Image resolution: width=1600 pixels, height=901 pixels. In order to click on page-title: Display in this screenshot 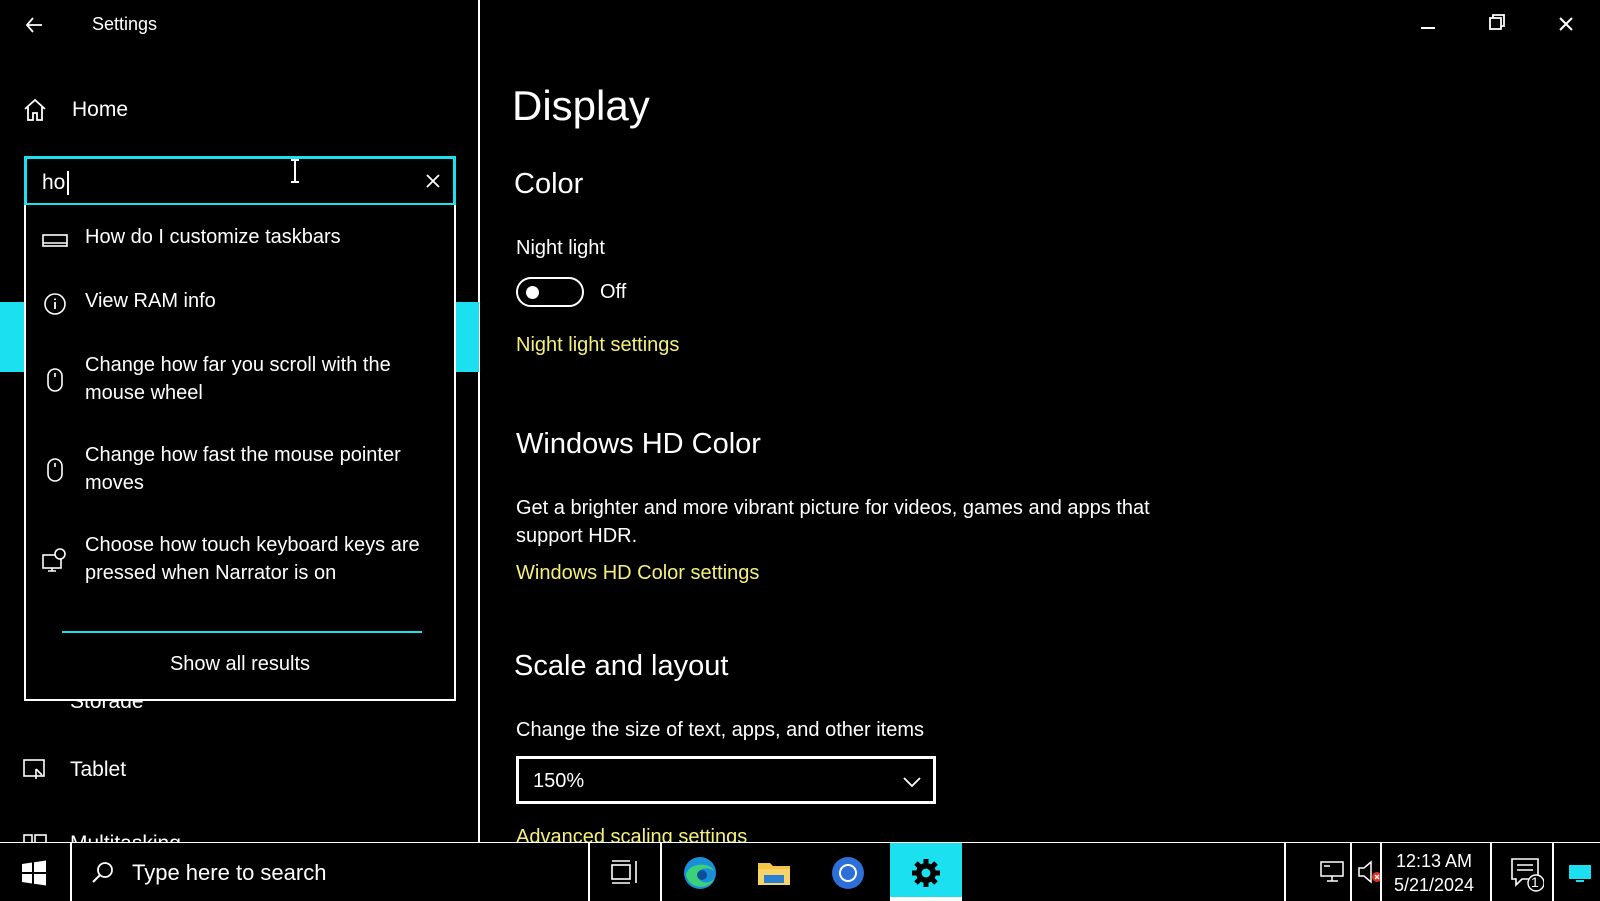, I will do `click(581, 105)`.